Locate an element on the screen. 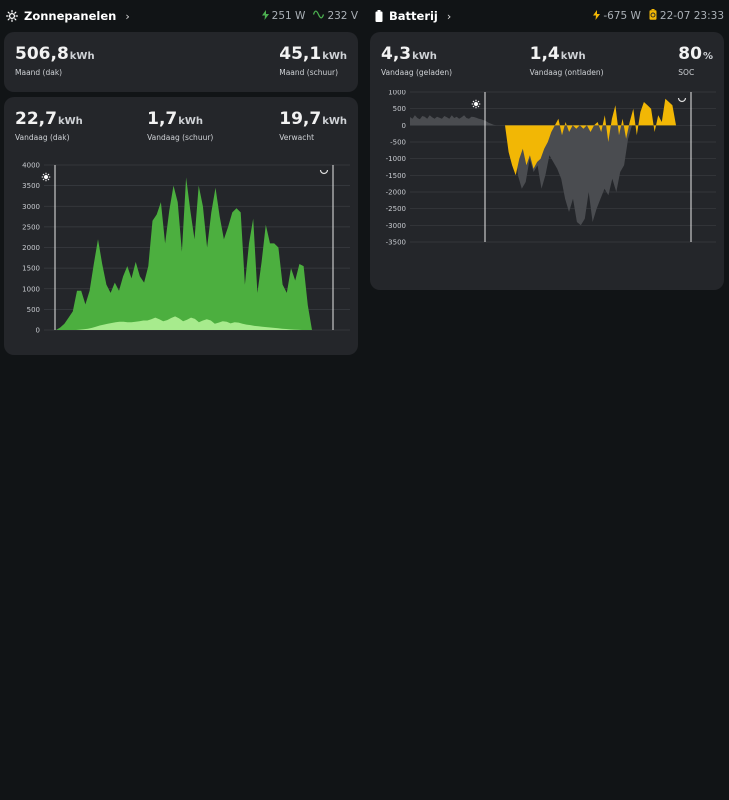 Image resolution: width=729 pixels, height=800 pixels. y-tick-label: 2000 is located at coordinates (31, 248).